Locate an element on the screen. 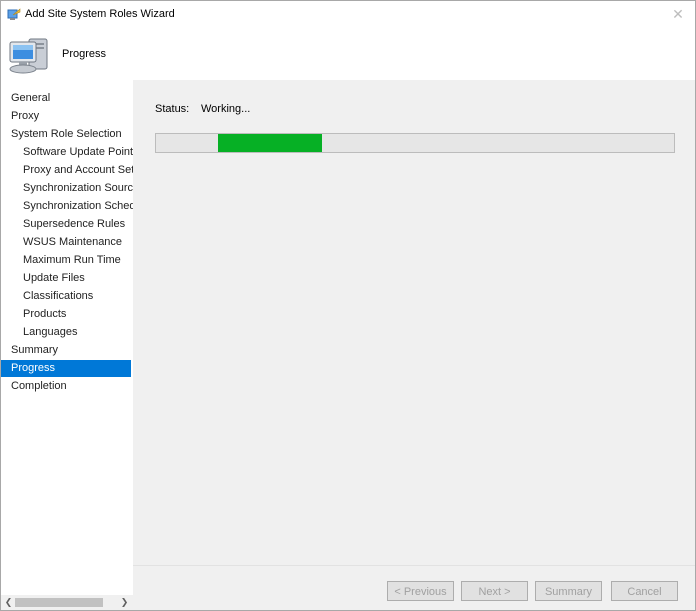 The image size is (696, 611). nav-item-system-role-selection: System Role Selection is located at coordinates (67, 134).